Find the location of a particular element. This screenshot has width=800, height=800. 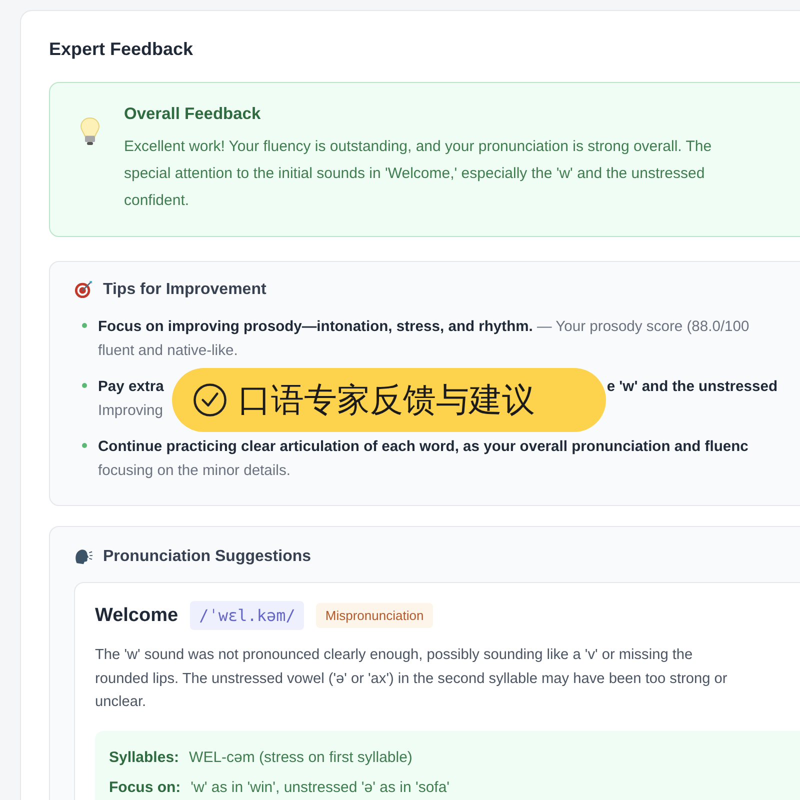

target-icon is located at coordinates (83, 289).